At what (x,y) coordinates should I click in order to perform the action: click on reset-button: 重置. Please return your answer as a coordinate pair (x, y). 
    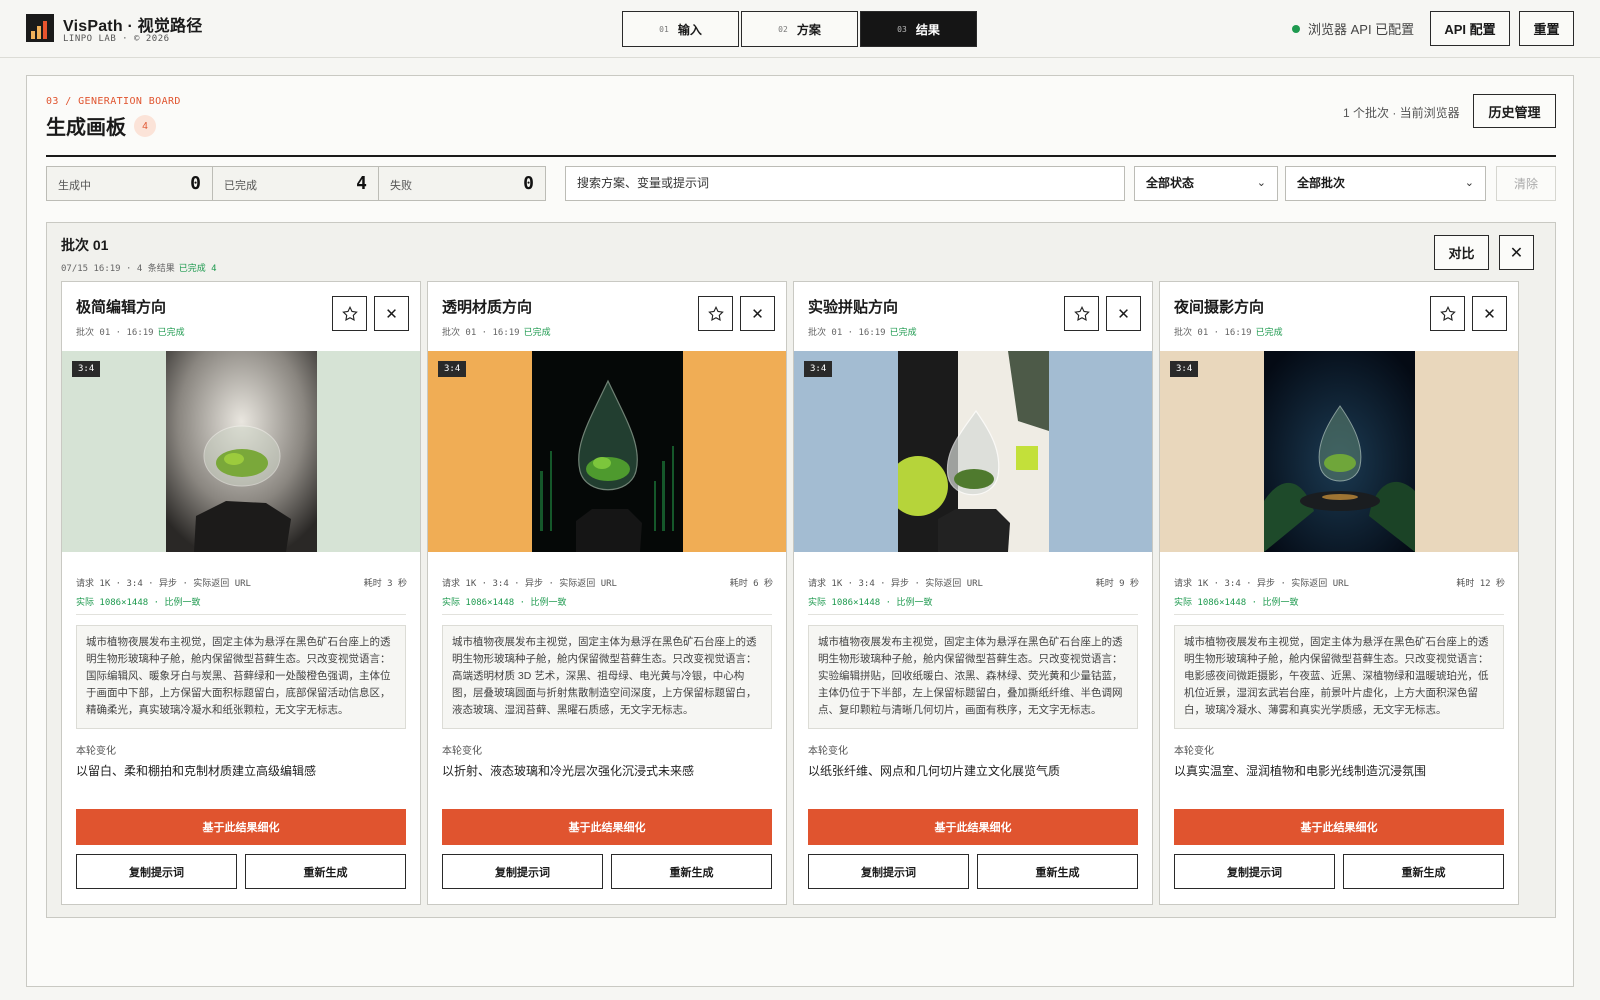
    Looking at the image, I should click on (1546, 28).